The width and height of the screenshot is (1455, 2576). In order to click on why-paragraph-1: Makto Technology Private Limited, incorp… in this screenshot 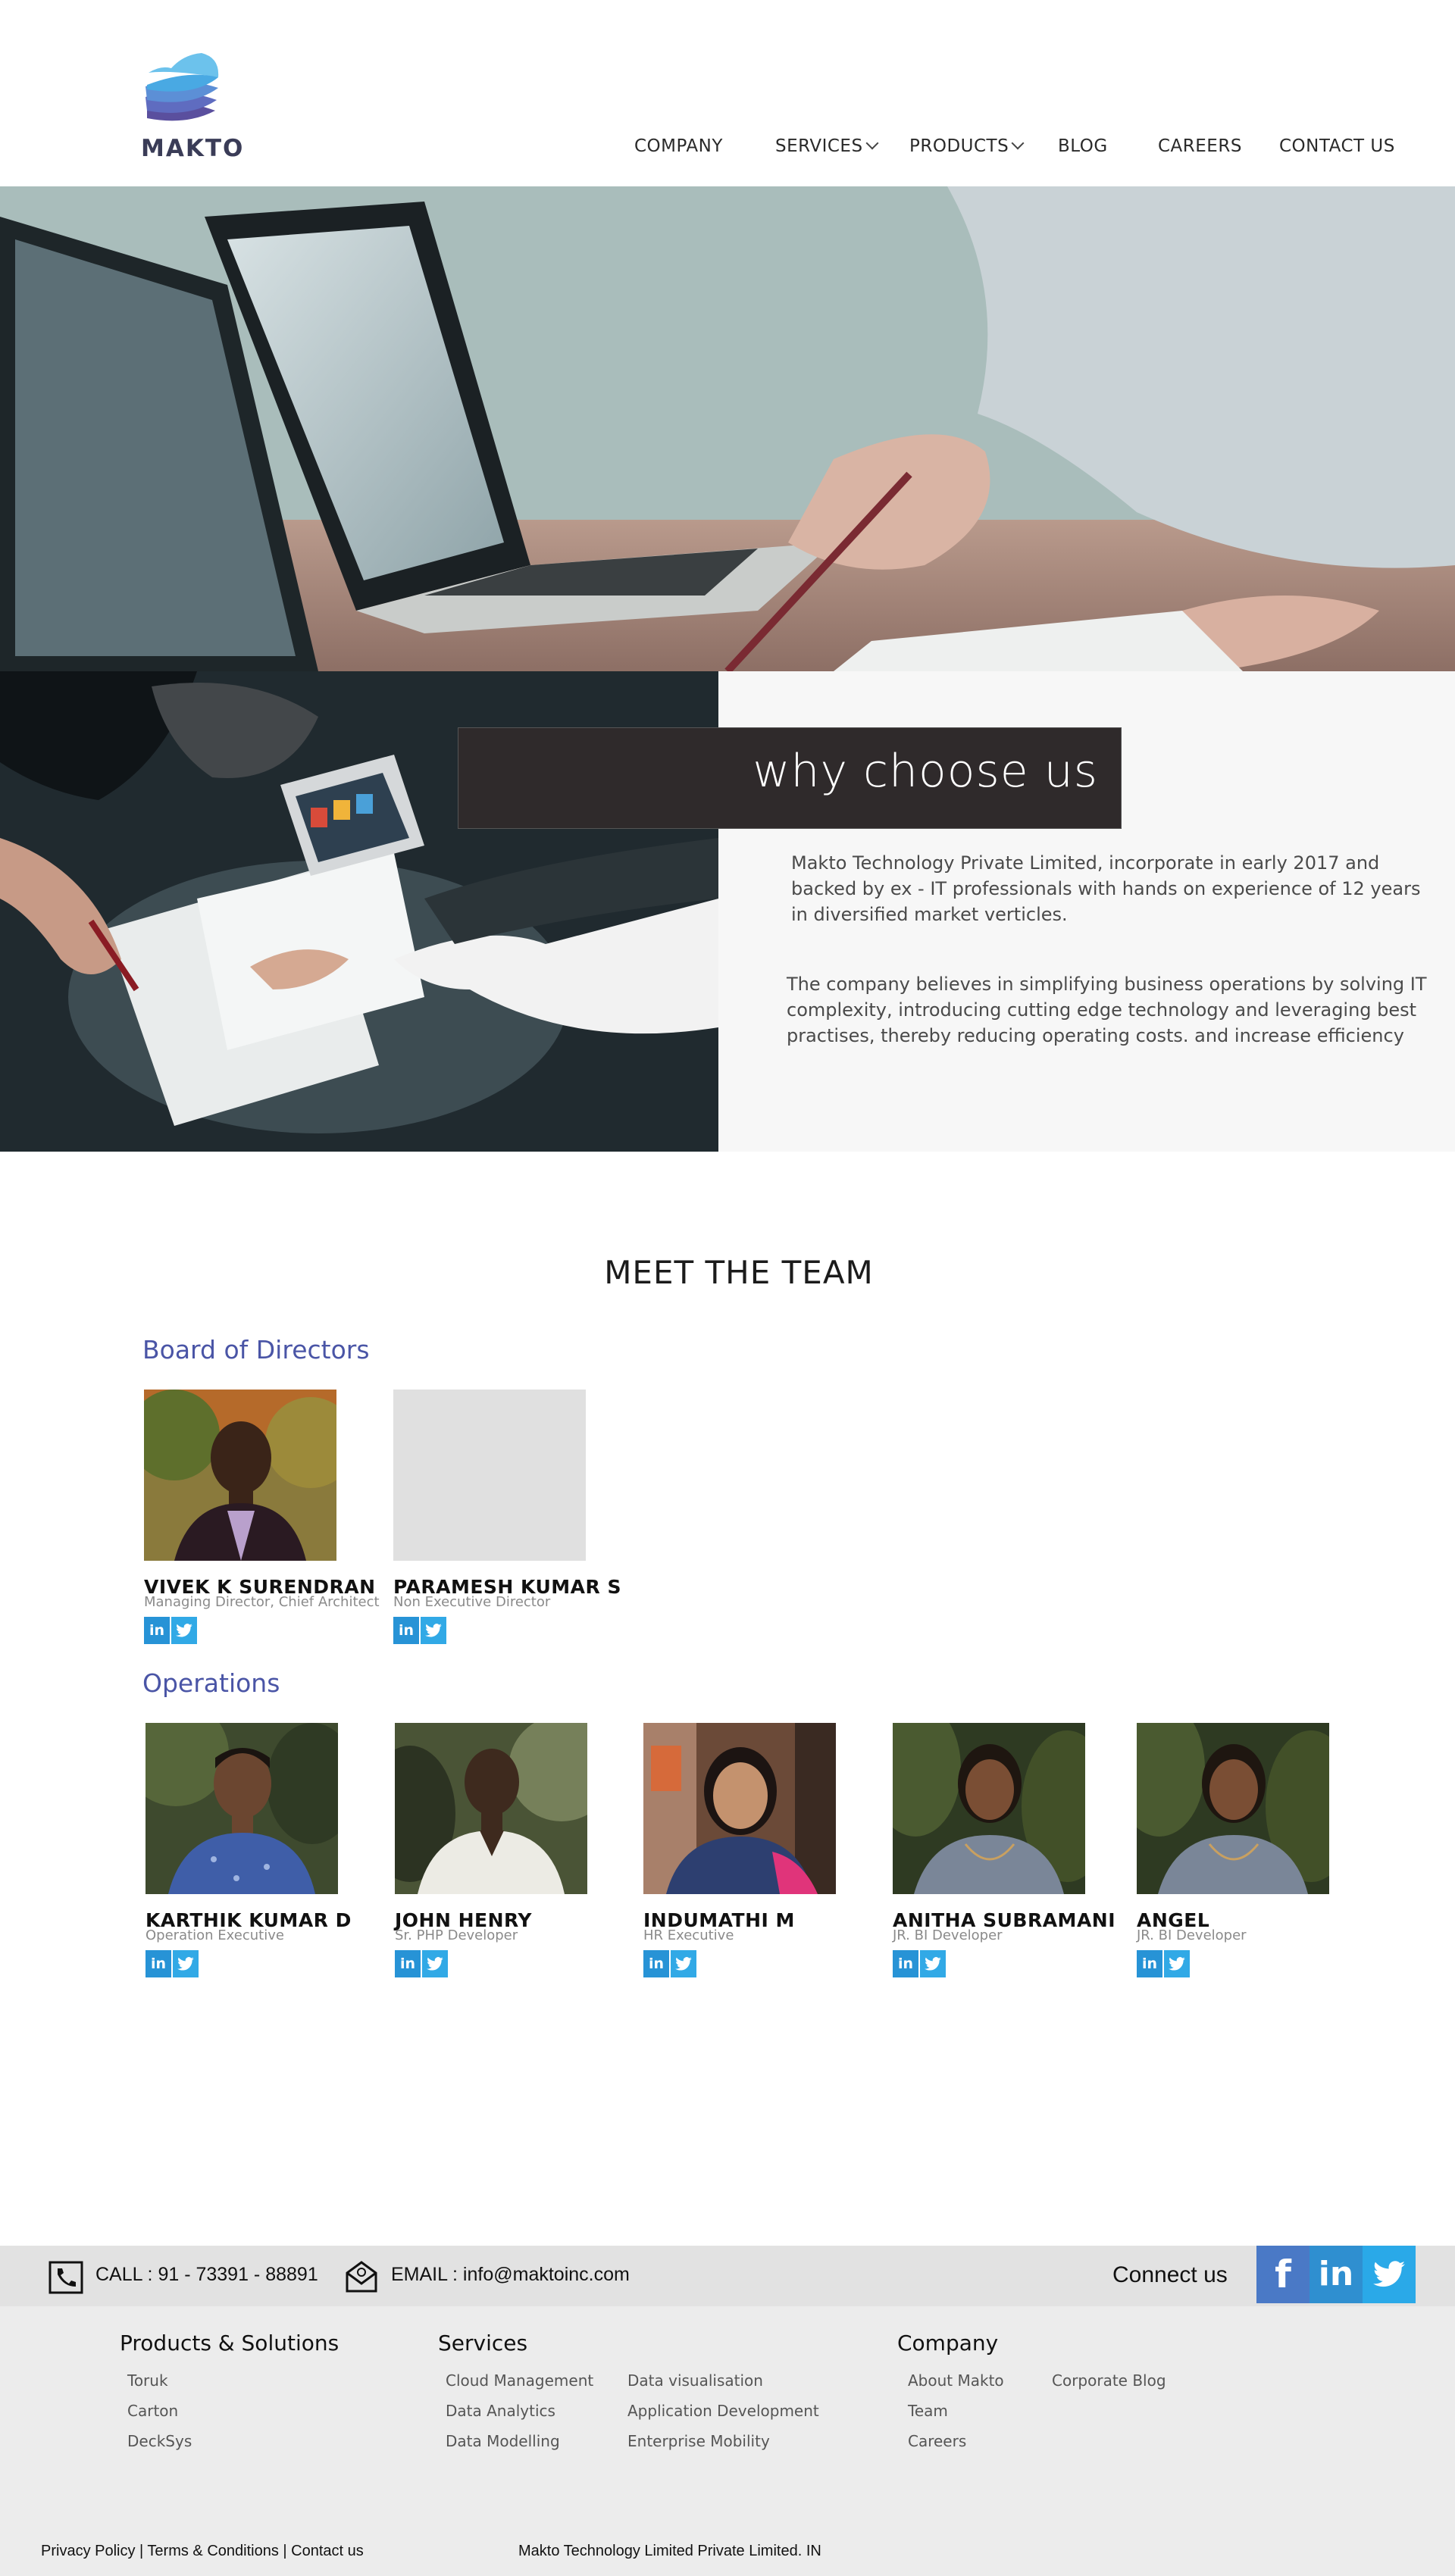, I will do `click(1105, 888)`.